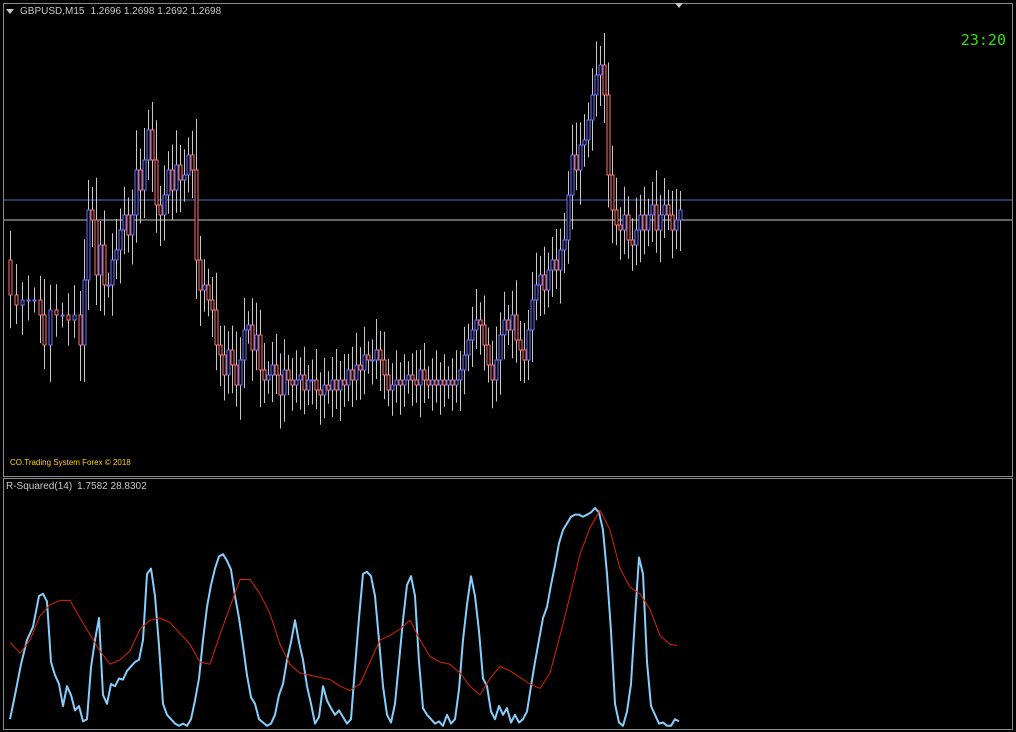  What do you see at coordinates (10, 11) in the screenshot?
I see `chevron-down-icon` at bounding box center [10, 11].